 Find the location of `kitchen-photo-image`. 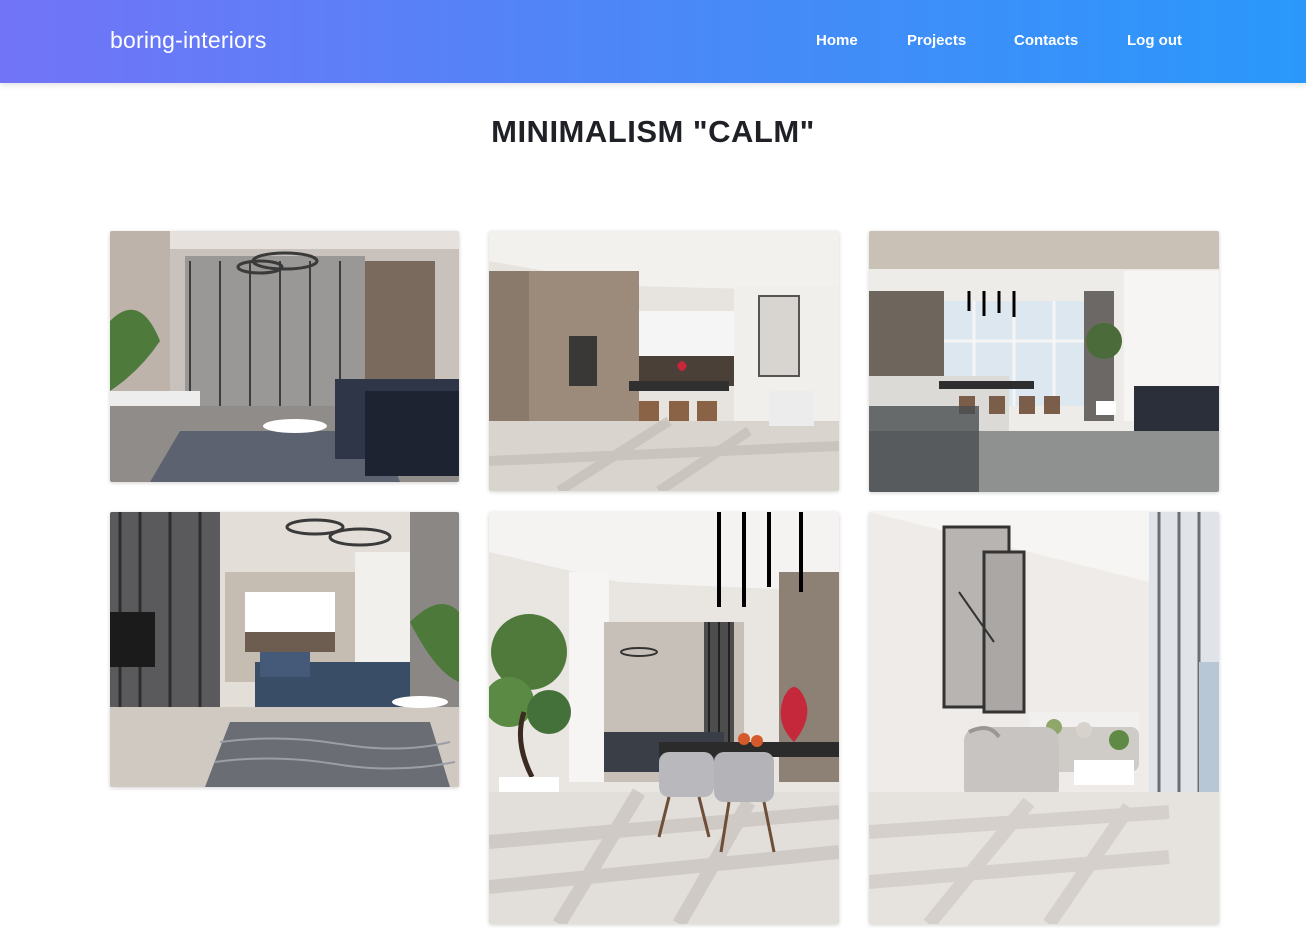

kitchen-photo-image is located at coordinates (664, 361).